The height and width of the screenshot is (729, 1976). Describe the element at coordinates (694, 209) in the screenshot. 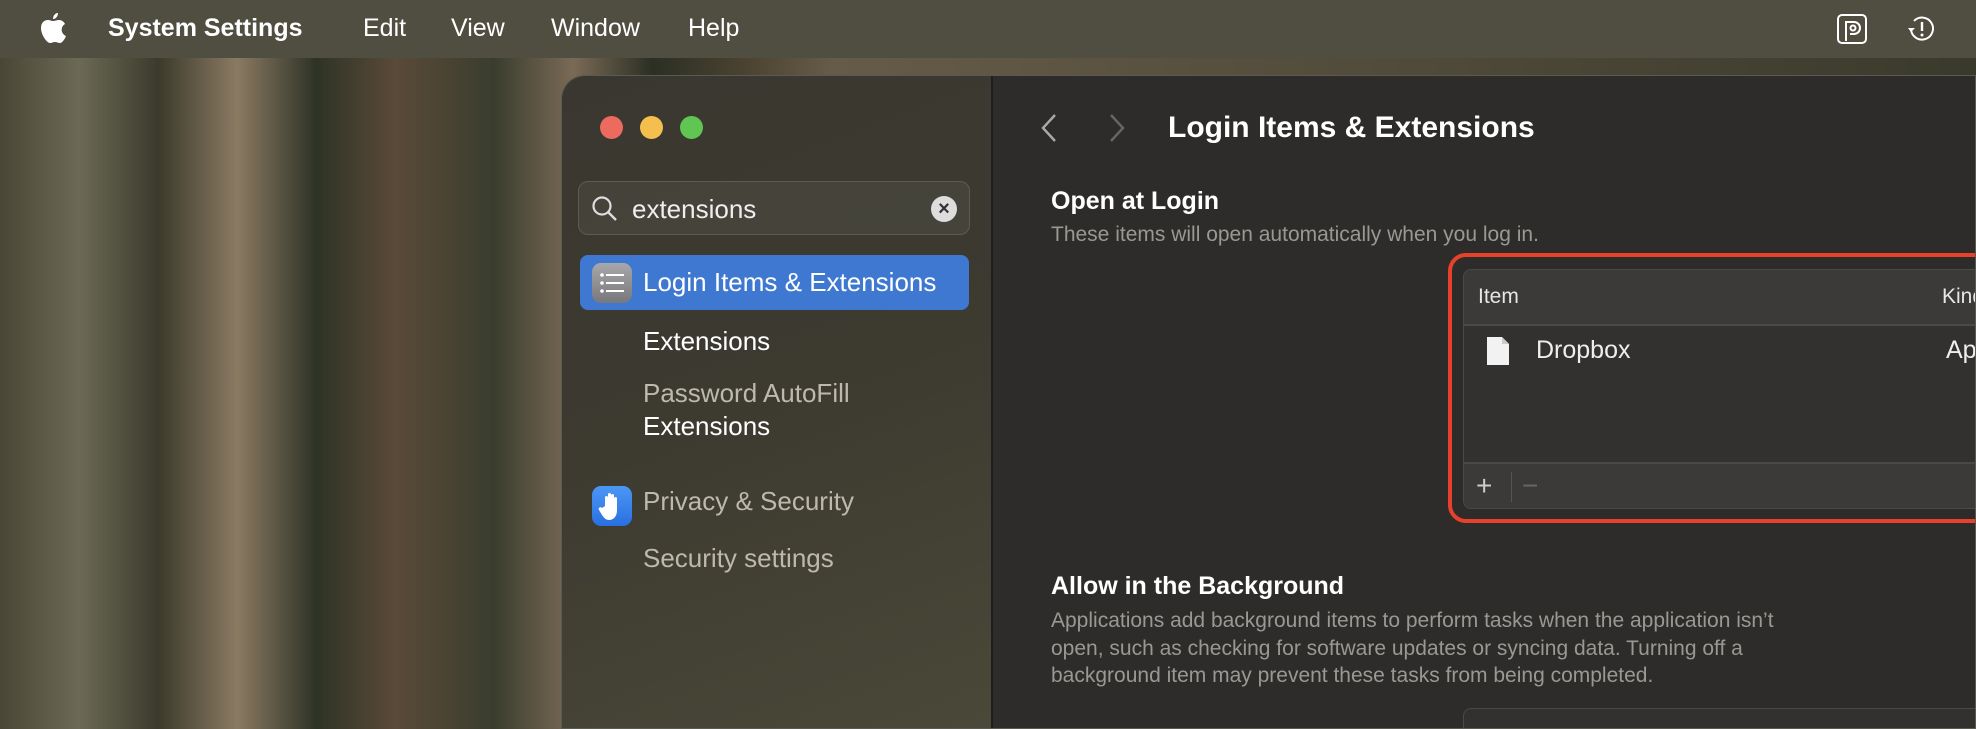

I see `search-input: extensions` at that location.